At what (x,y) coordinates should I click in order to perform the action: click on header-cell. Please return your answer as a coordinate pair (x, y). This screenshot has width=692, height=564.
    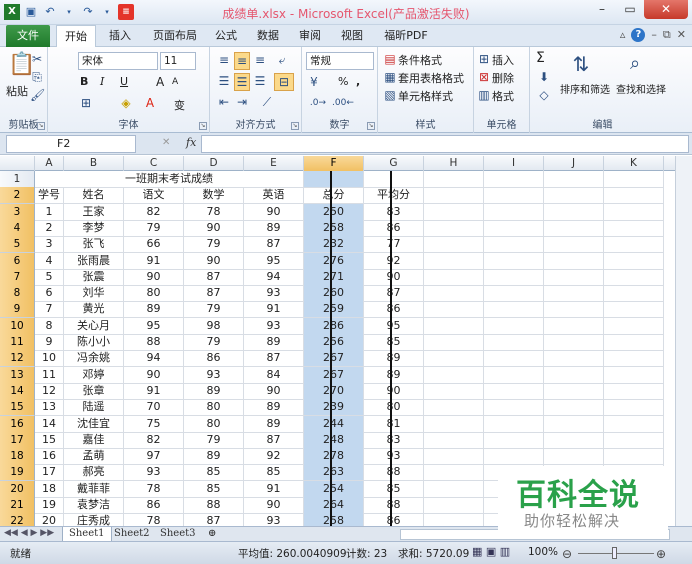
    Looking at the image, I should click on (574, 196).